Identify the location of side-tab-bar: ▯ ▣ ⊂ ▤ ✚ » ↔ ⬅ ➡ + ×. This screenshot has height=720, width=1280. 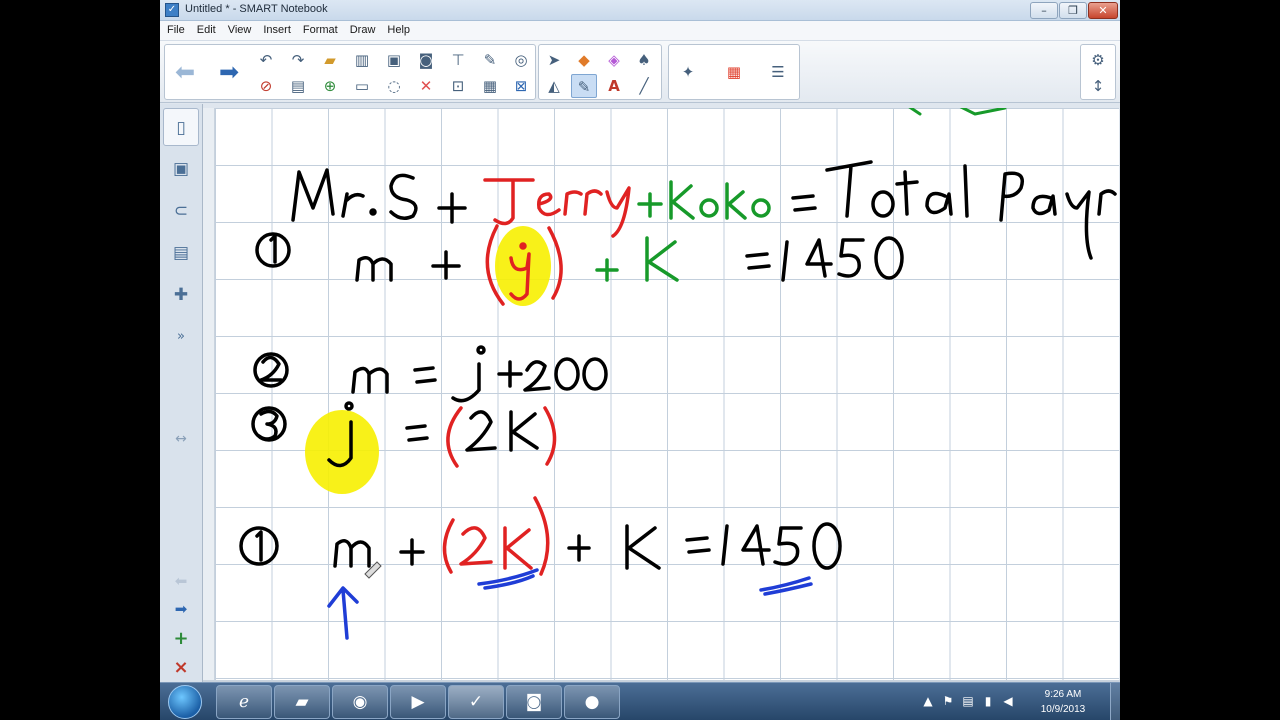
(181, 393).